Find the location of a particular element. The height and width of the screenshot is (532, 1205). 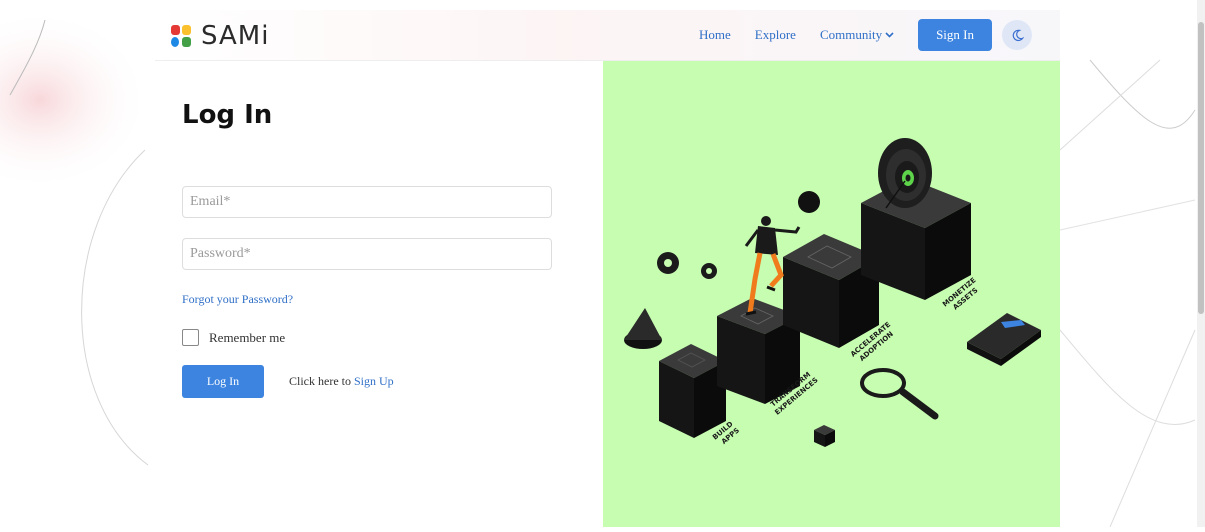

log-in-button: Log In is located at coordinates (223, 381).